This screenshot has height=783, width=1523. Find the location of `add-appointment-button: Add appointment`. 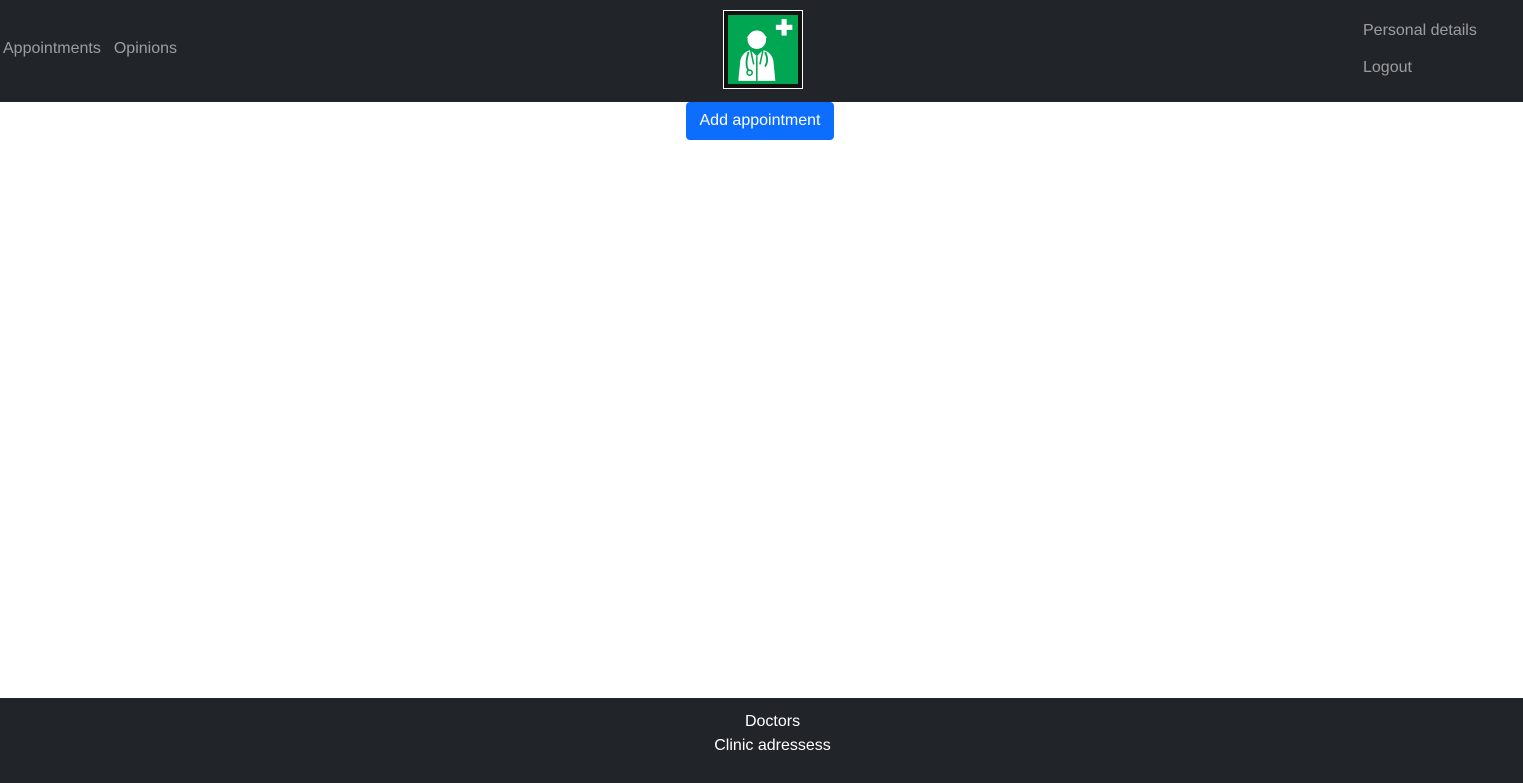

add-appointment-button: Add appointment is located at coordinates (760, 121).